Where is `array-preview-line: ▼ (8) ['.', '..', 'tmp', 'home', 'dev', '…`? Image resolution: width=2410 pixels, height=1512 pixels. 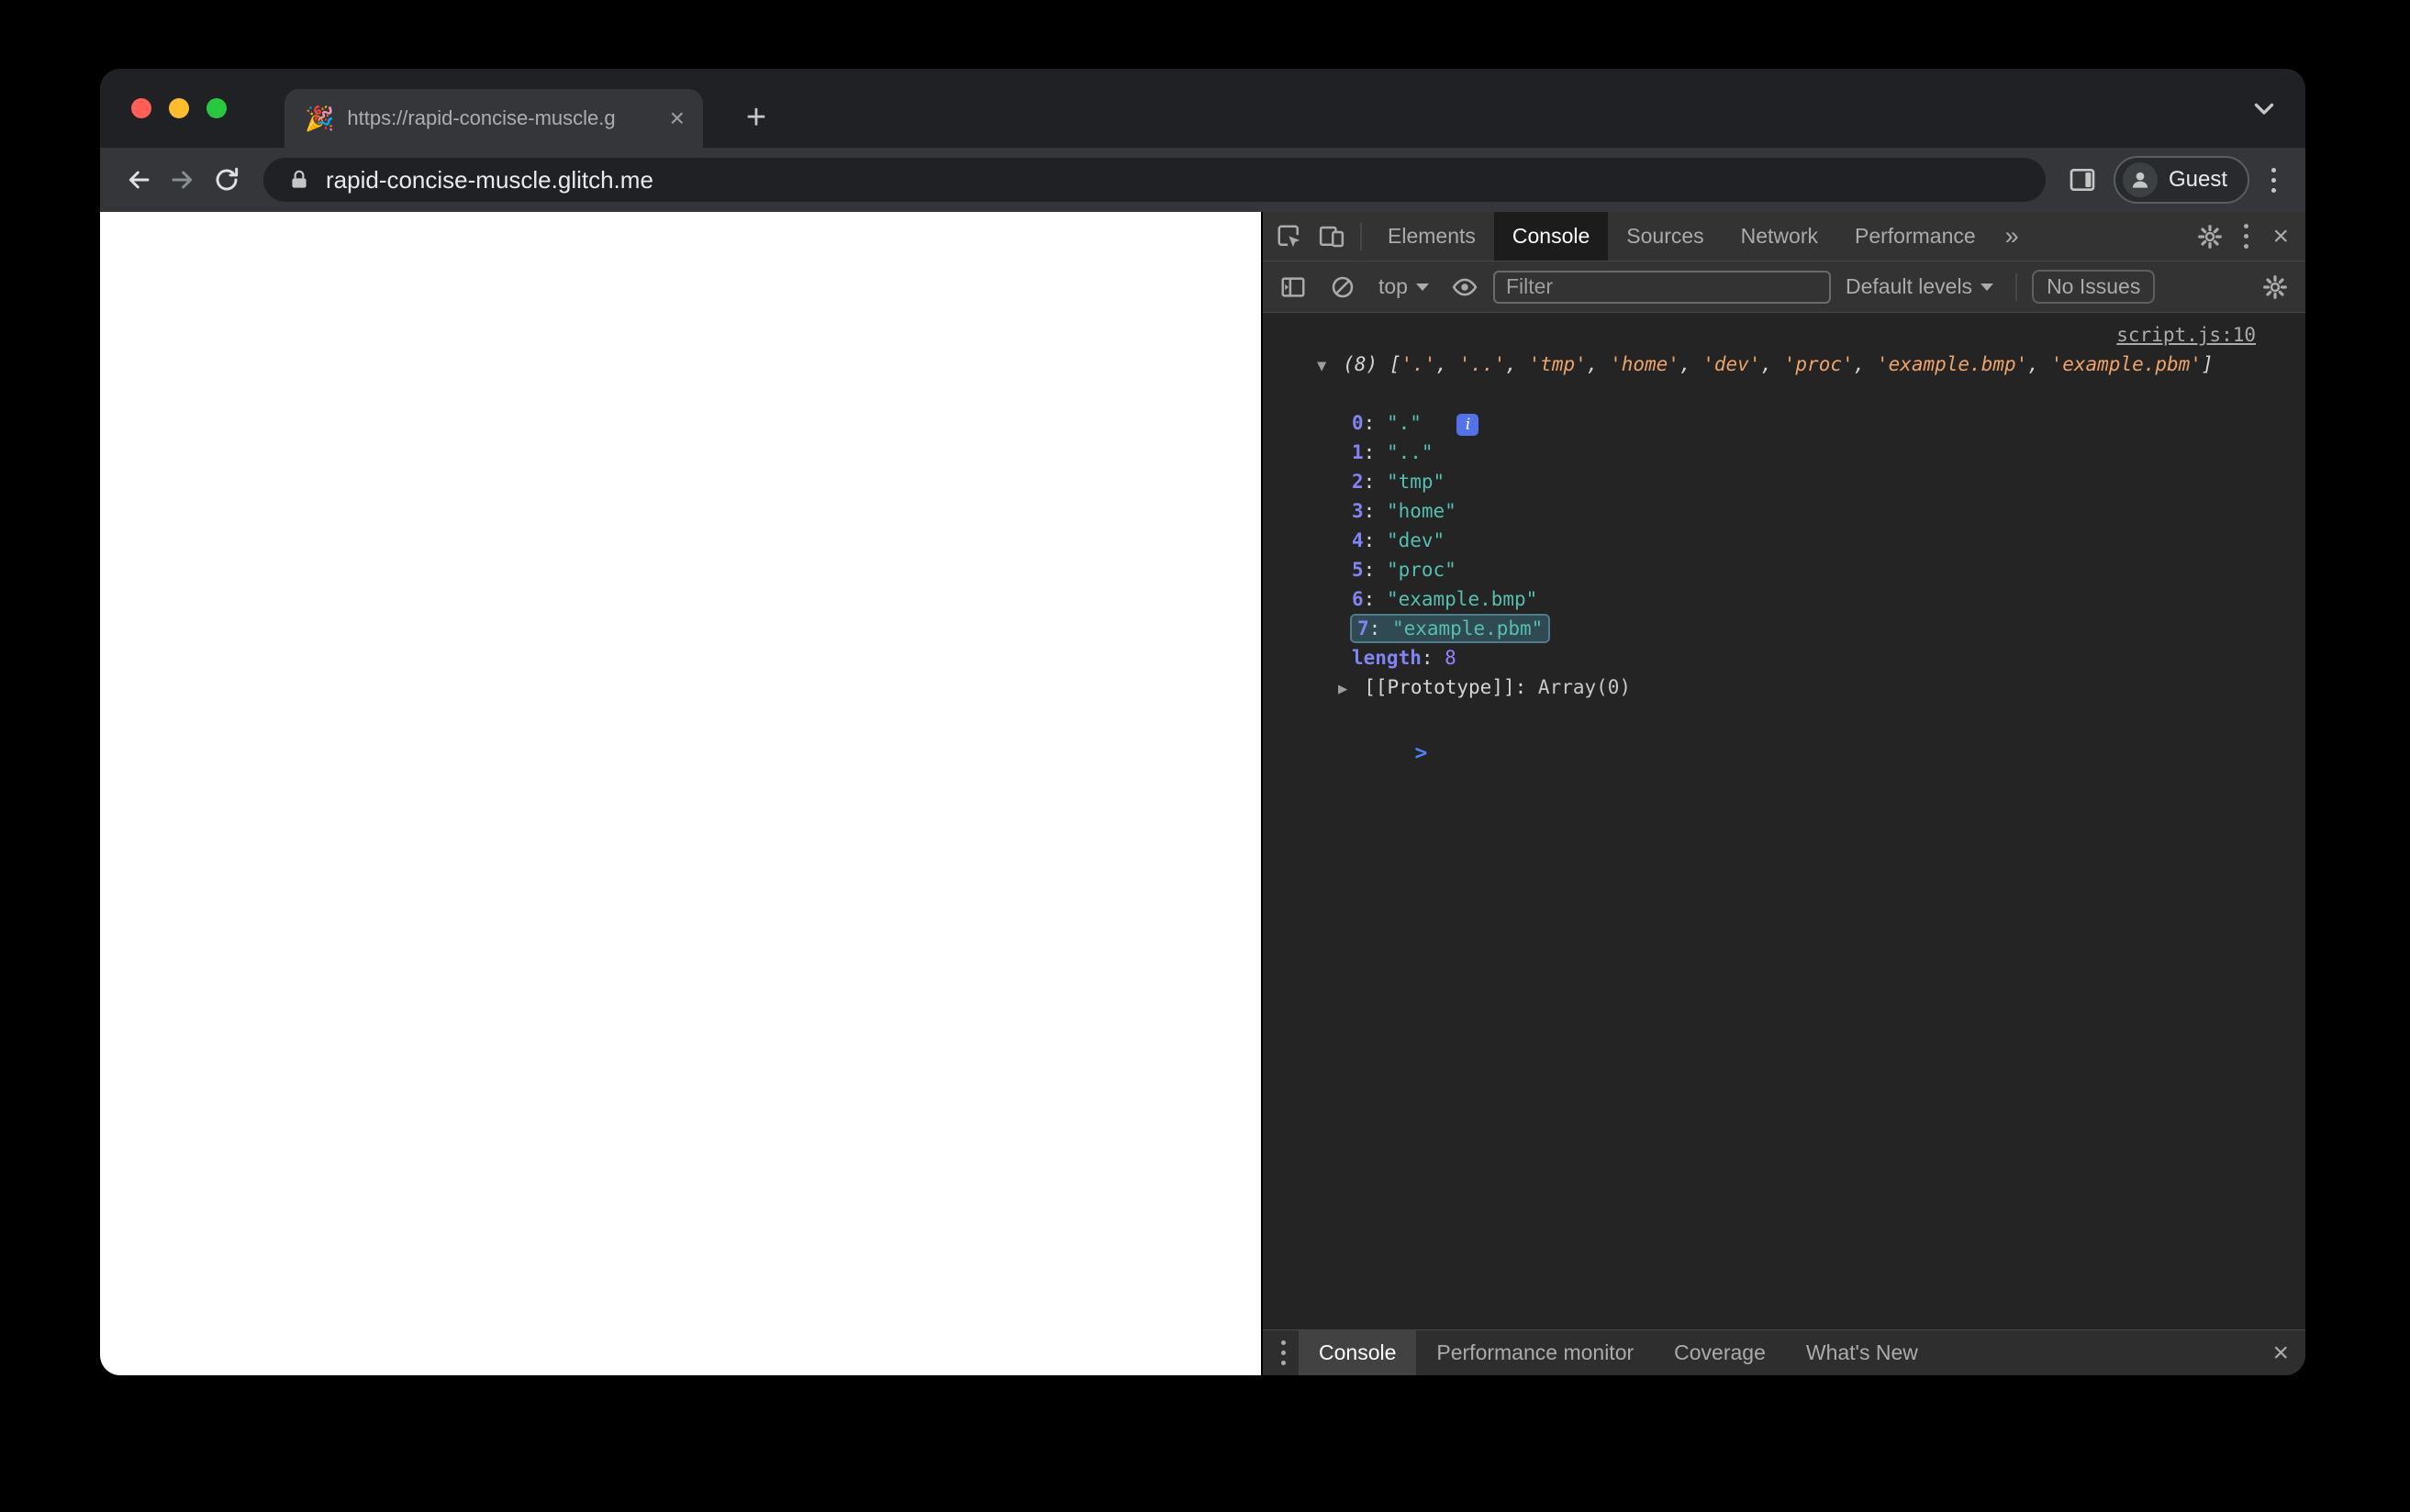 array-preview-line: ▼ (8) ['.', '..', 'tmp', 'home', 'dev', '… is located at coordinates (1765, 364).